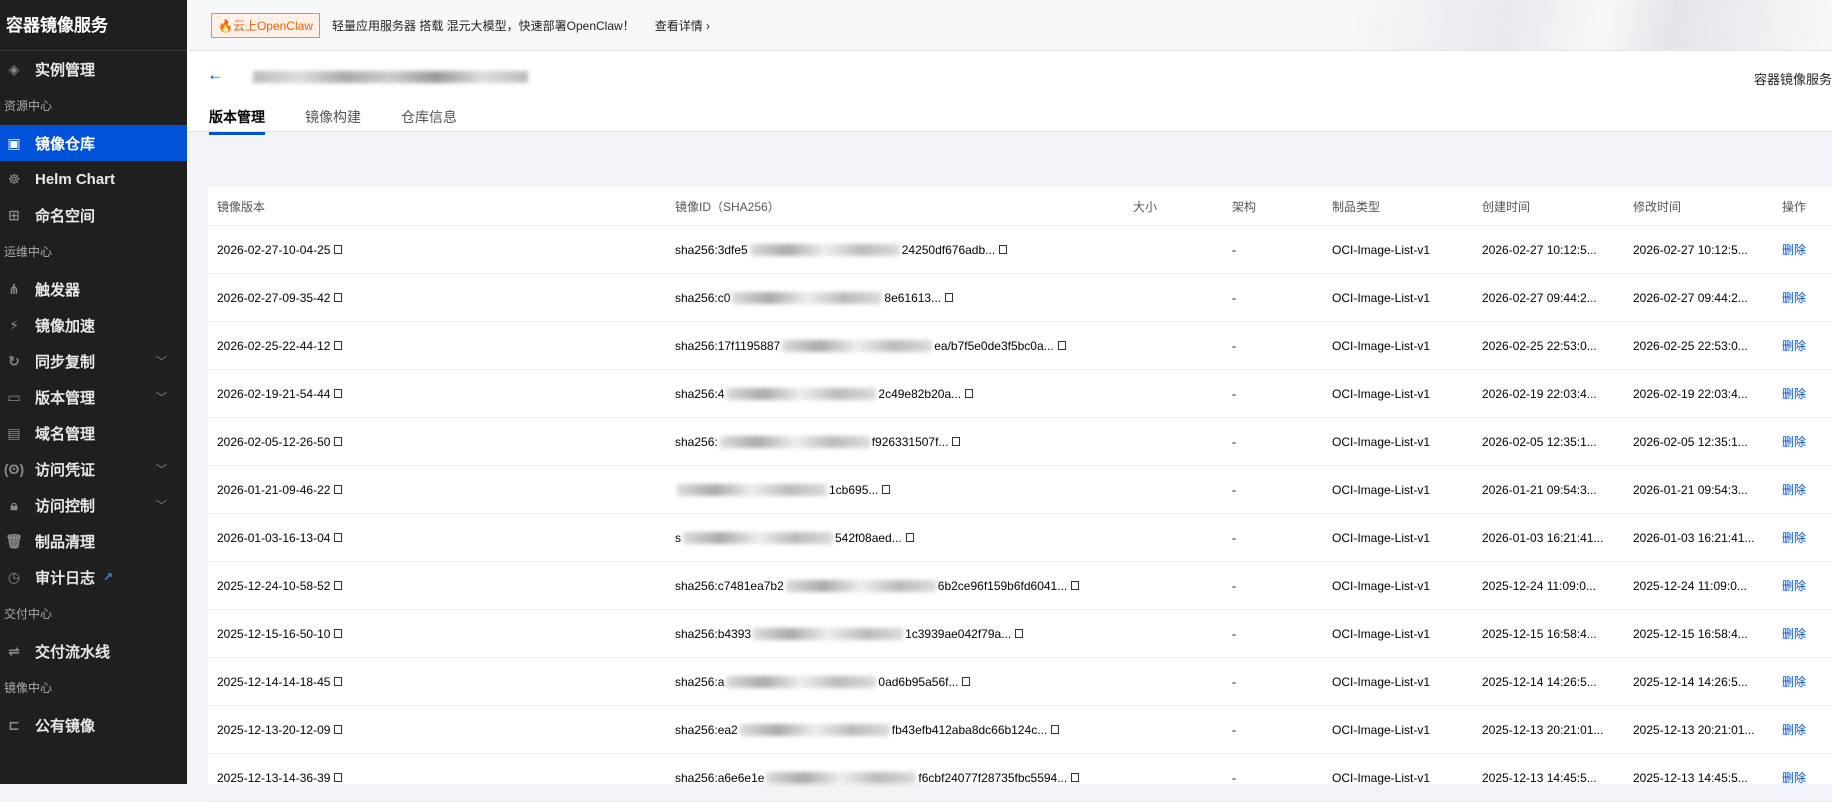 The width and height of the screenshot is (1832, 802). Describe the element at coordinates (14, 178) in the screenshot. I see `helm-icon: ☸` at that location.